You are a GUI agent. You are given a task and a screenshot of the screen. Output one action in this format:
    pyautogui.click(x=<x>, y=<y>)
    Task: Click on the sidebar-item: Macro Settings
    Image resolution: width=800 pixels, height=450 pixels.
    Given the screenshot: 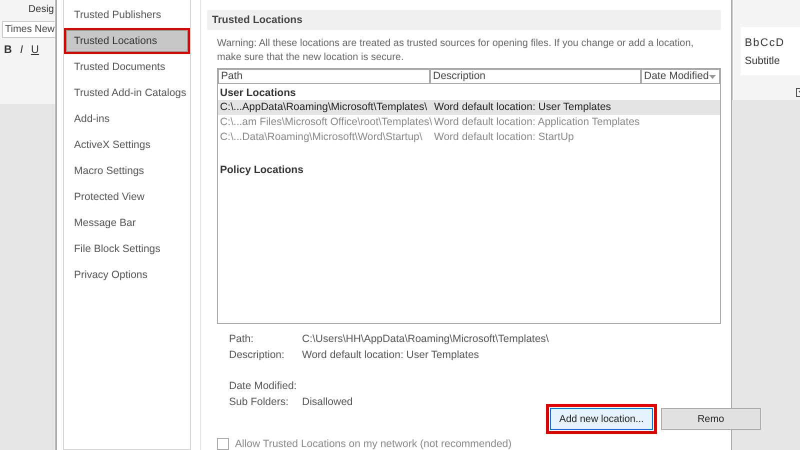 What is the action you would take?
    pyautogui.click(x=127, y=171)
    